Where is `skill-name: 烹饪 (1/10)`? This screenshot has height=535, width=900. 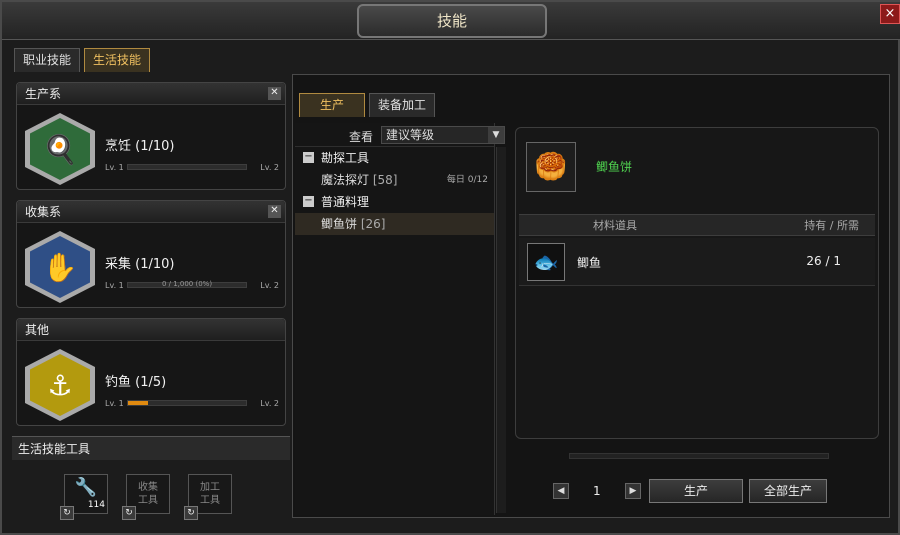
skill-name: 烹饪 (1/10) is located at coordinates (140, 146).